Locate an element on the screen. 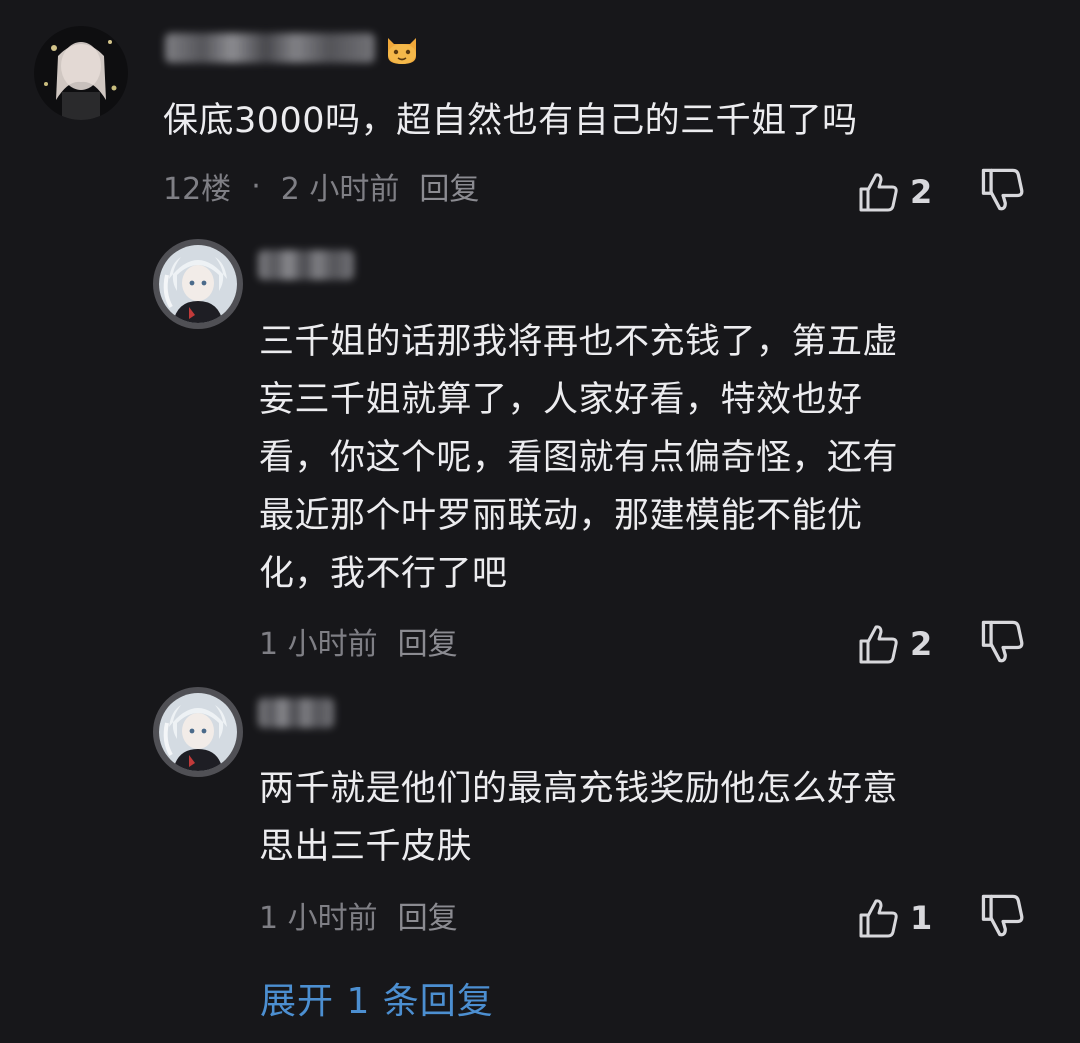  reply-actions: 2 is located at coordinates (941, 644).